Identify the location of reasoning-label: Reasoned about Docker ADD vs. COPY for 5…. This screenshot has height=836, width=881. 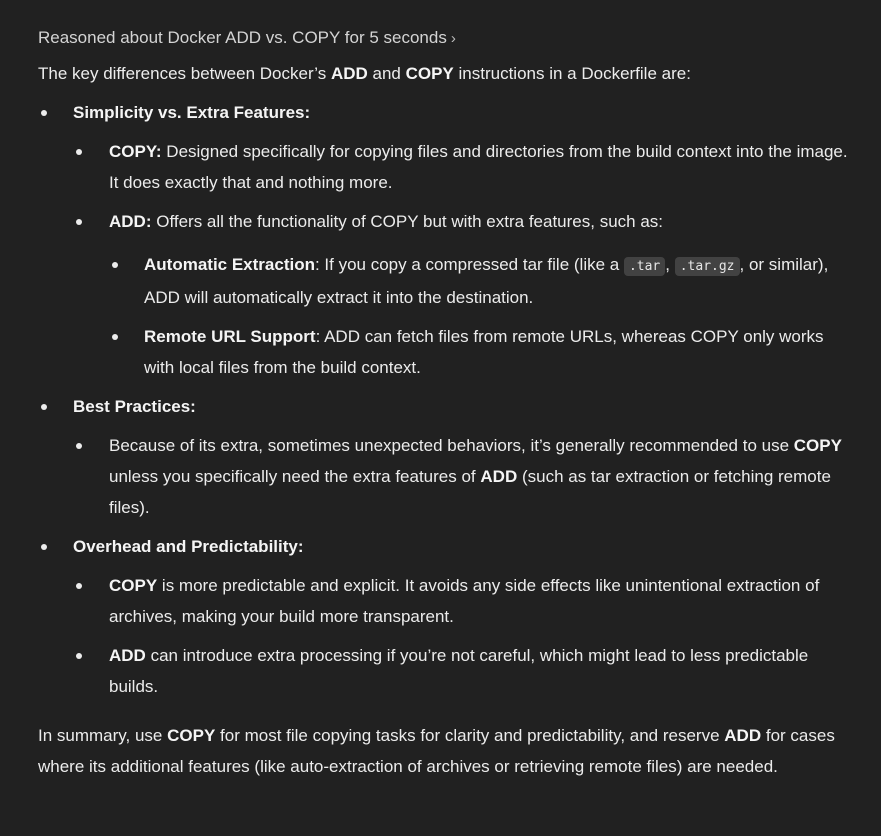
(242, 37).